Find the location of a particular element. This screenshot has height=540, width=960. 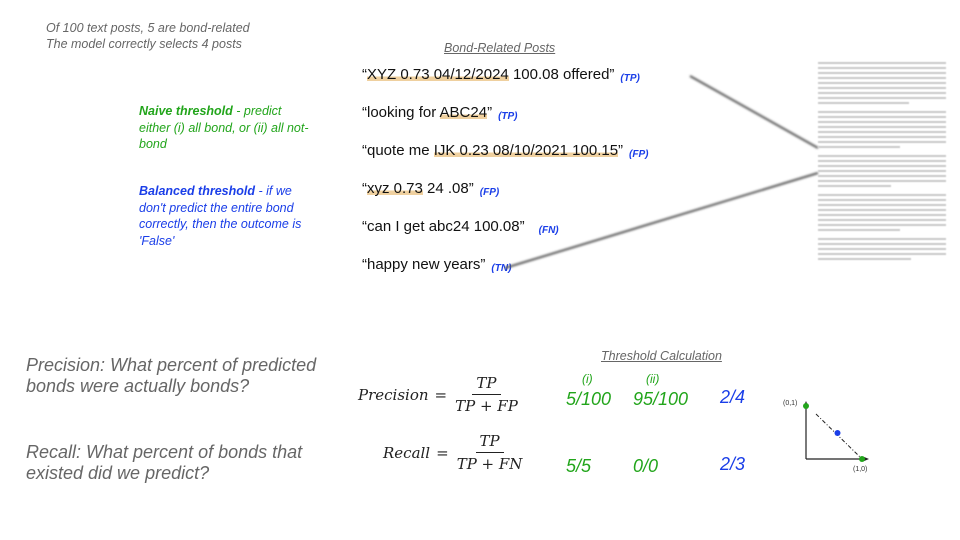

formula-denominator: TP + FN is located at coordinates (489, 464).